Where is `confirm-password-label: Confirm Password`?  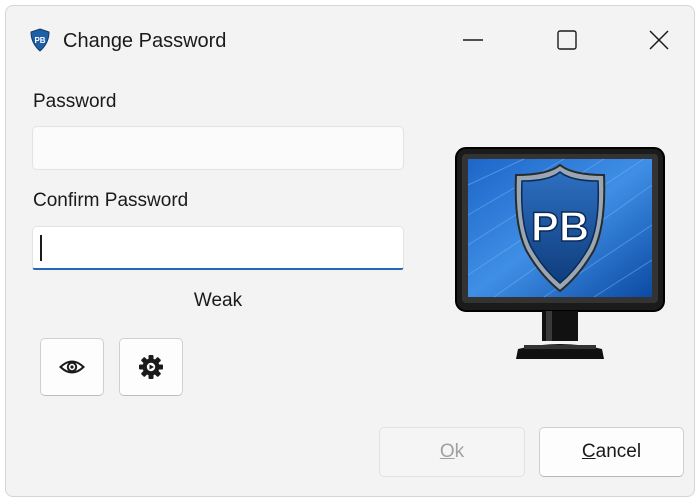
confirm-password-label: Confirm Password is located at coordinates (111, 200).